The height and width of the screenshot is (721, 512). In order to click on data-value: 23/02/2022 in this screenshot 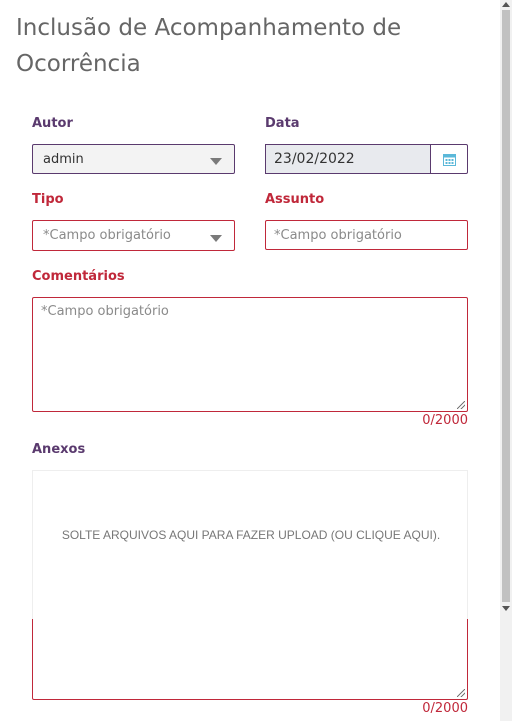, I will do `click(314, 159)`.